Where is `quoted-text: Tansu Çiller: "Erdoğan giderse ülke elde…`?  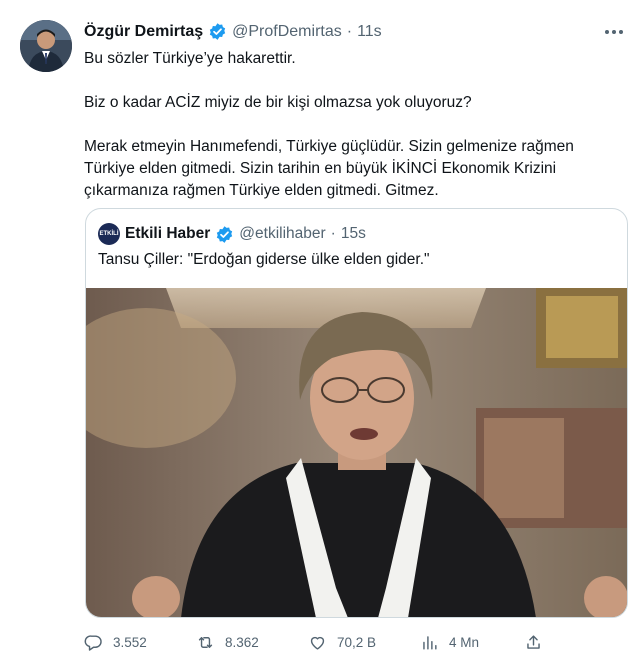
quoted-text: Tansu Çiller: "Erdoğan giderse ülke elde… is located at coordinates (264, 259).